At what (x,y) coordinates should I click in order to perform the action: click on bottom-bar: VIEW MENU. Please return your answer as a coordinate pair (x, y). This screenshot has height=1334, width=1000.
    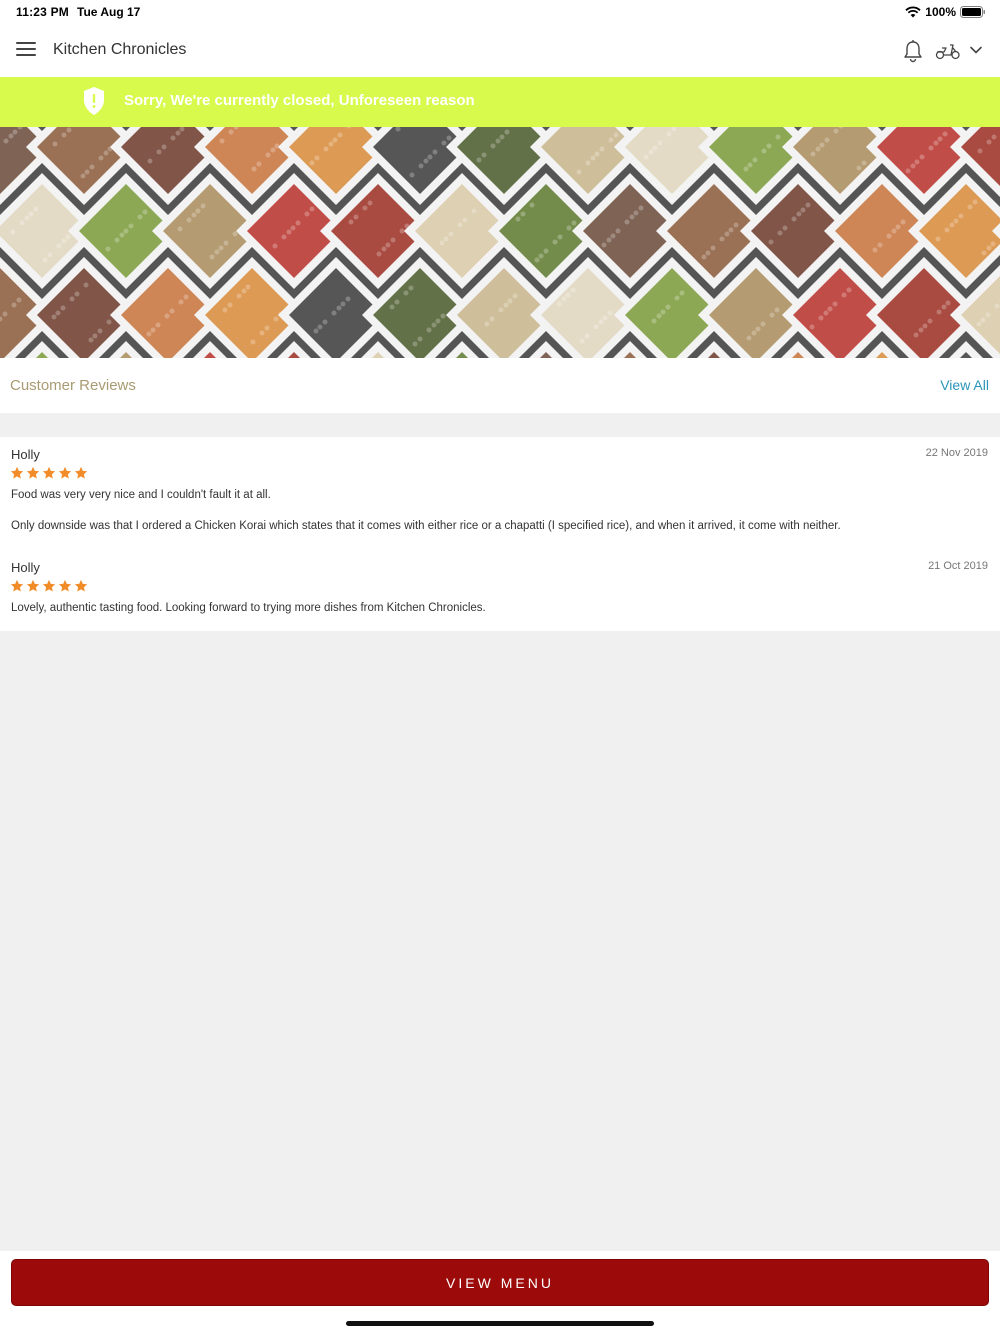
    Looking at the image, I should click on (500, 1292).